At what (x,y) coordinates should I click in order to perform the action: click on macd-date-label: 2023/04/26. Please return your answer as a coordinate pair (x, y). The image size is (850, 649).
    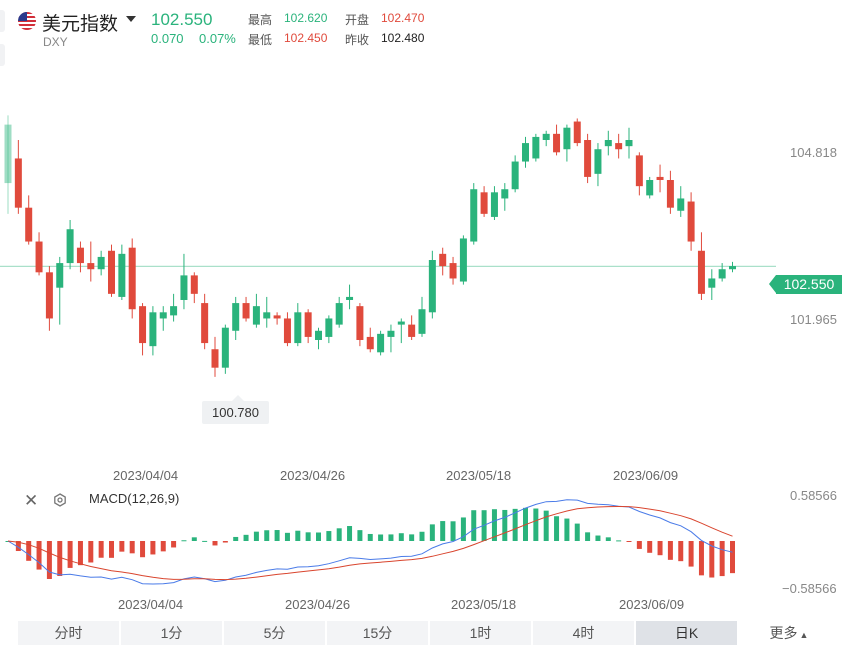
    Looking at the image, I should click on (318, 604).